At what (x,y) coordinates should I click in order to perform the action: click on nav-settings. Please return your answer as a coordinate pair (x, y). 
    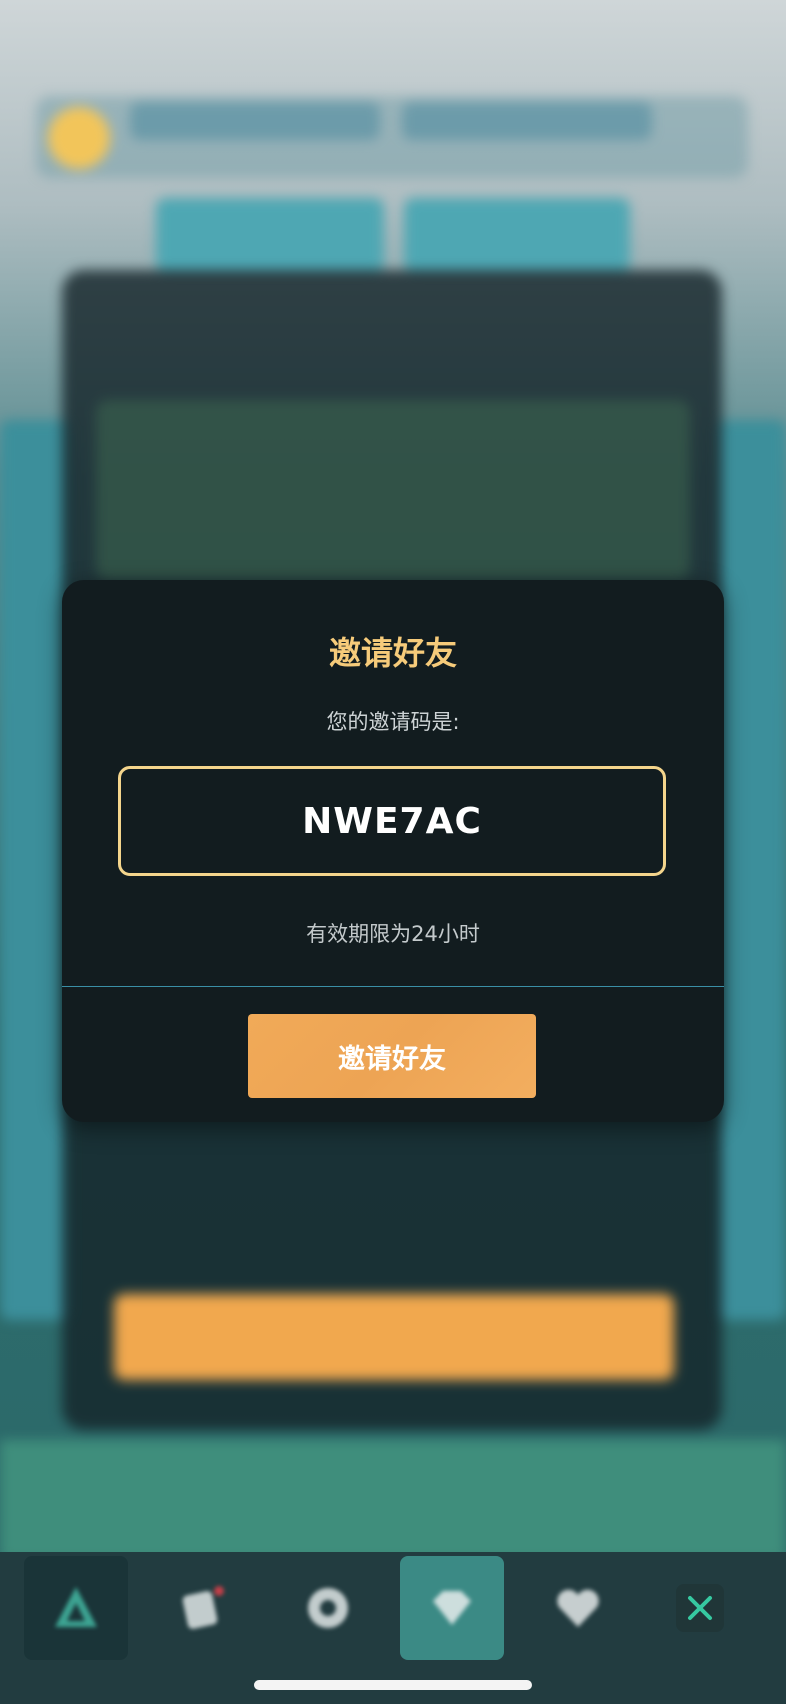
    Looking at the image, I should click on (328, 1608).